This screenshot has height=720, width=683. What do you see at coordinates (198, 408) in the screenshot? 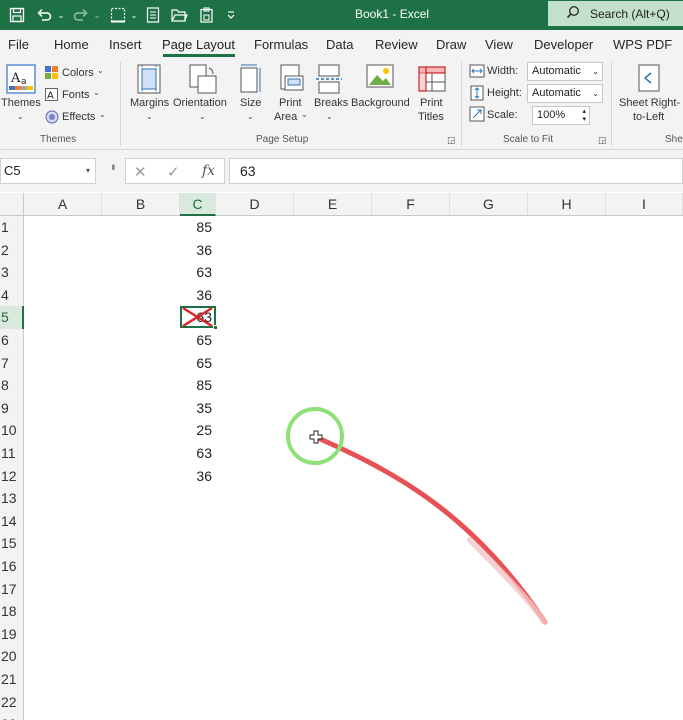
I see `cell-c9: 35` at bounding box center [198, 408].